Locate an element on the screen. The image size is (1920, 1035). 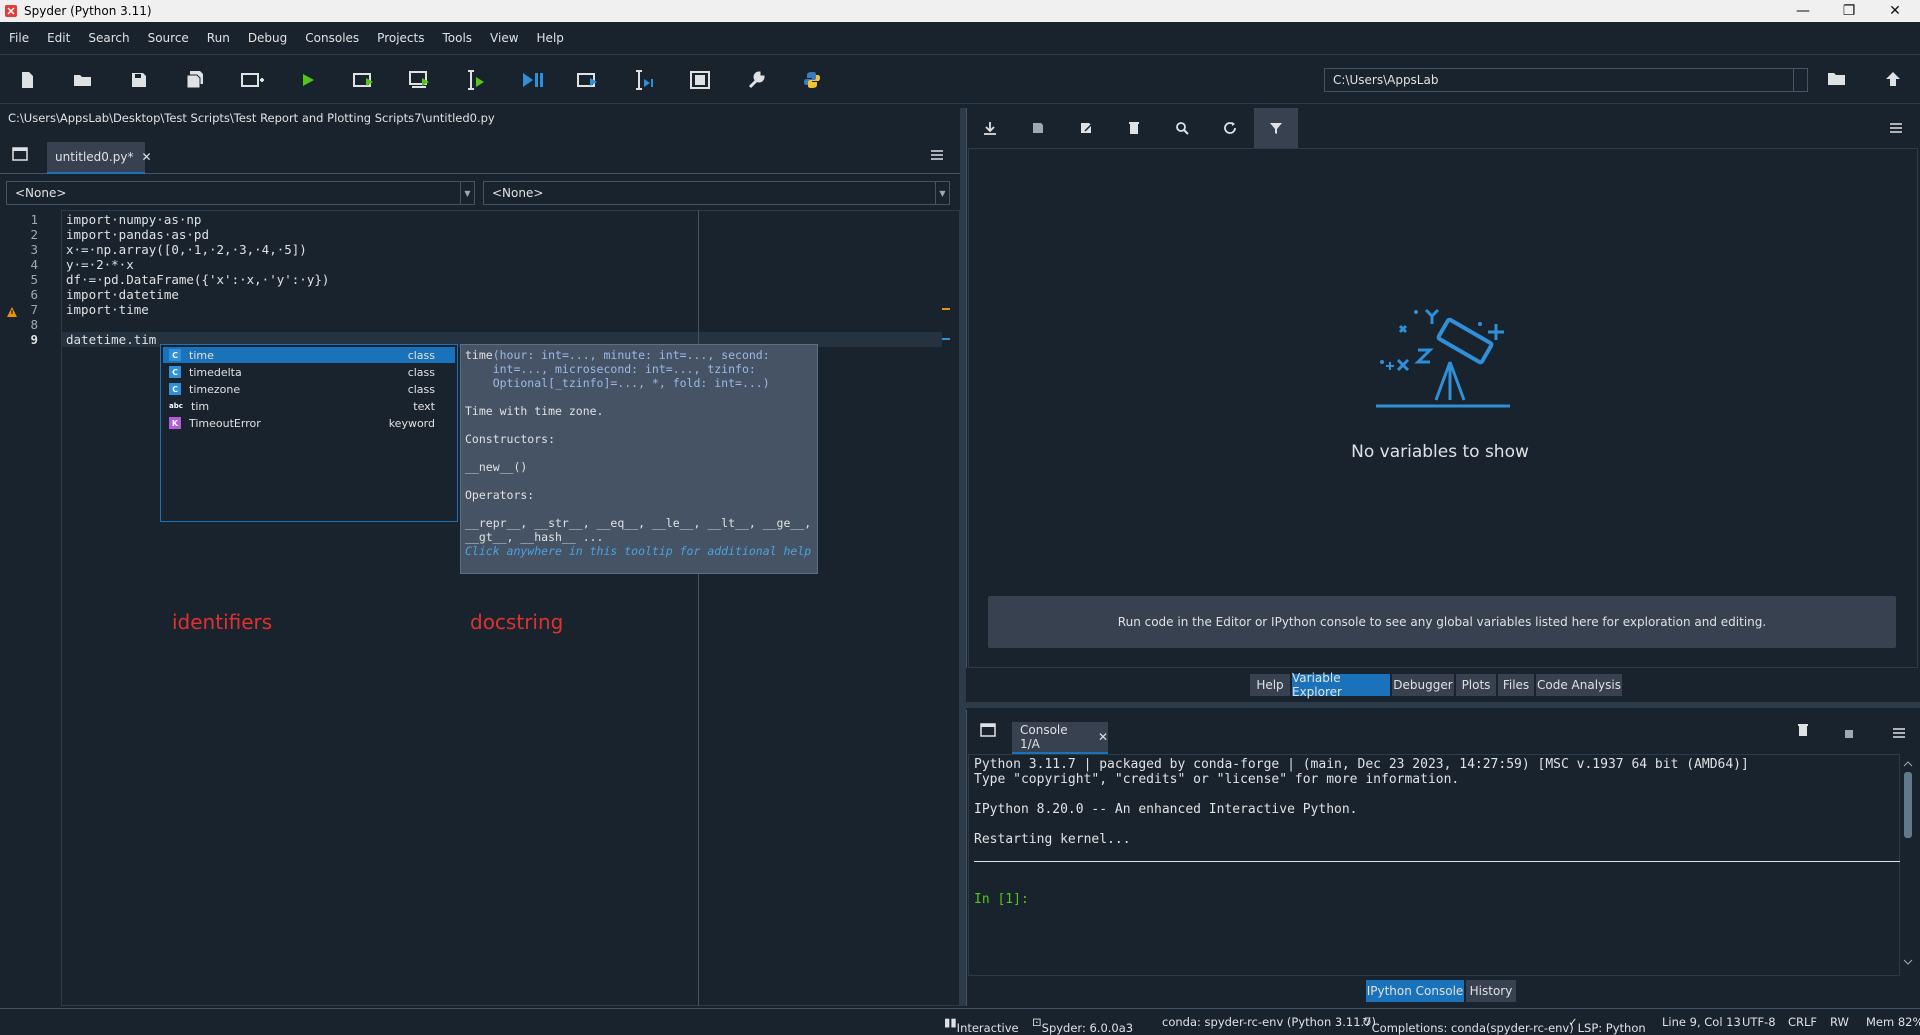
status-spyder-version: ⊡ Spyder: 6.0.0a3 is located at coordinates (1082, 1025).